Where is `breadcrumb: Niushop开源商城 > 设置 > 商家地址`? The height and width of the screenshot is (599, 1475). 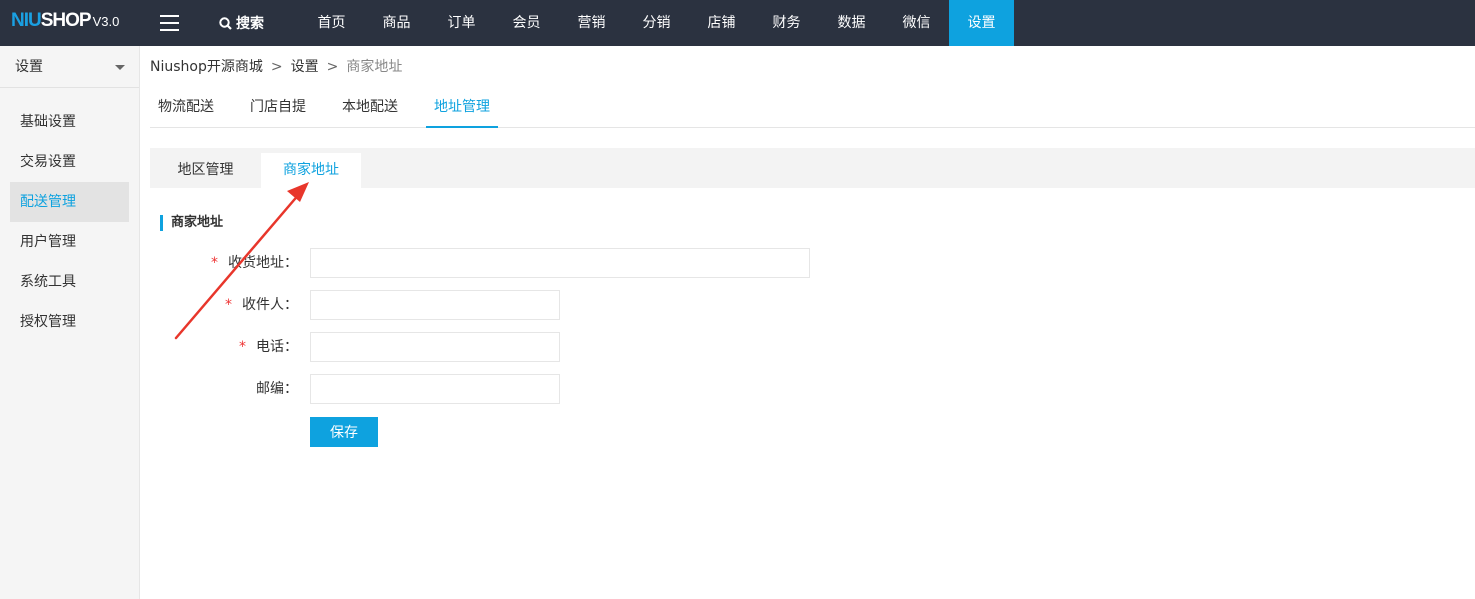
breadcrumb: Niushop开源商城 > 设置 > 商家地址 is located at coordinates (276, 67).